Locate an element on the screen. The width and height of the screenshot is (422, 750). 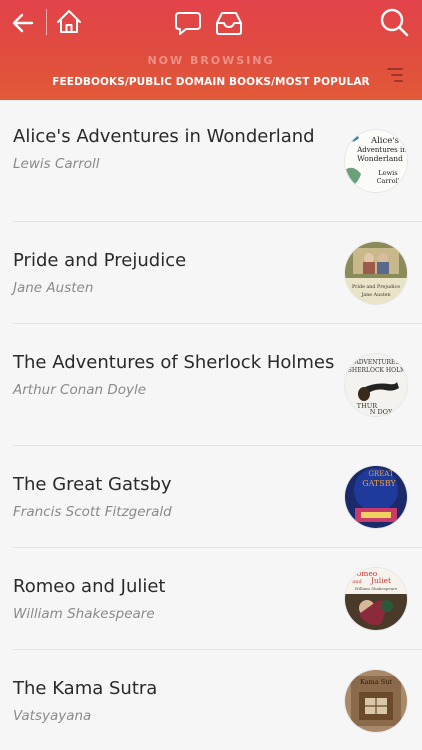
chat-bubble-icon is located at coordinates (188, 23).